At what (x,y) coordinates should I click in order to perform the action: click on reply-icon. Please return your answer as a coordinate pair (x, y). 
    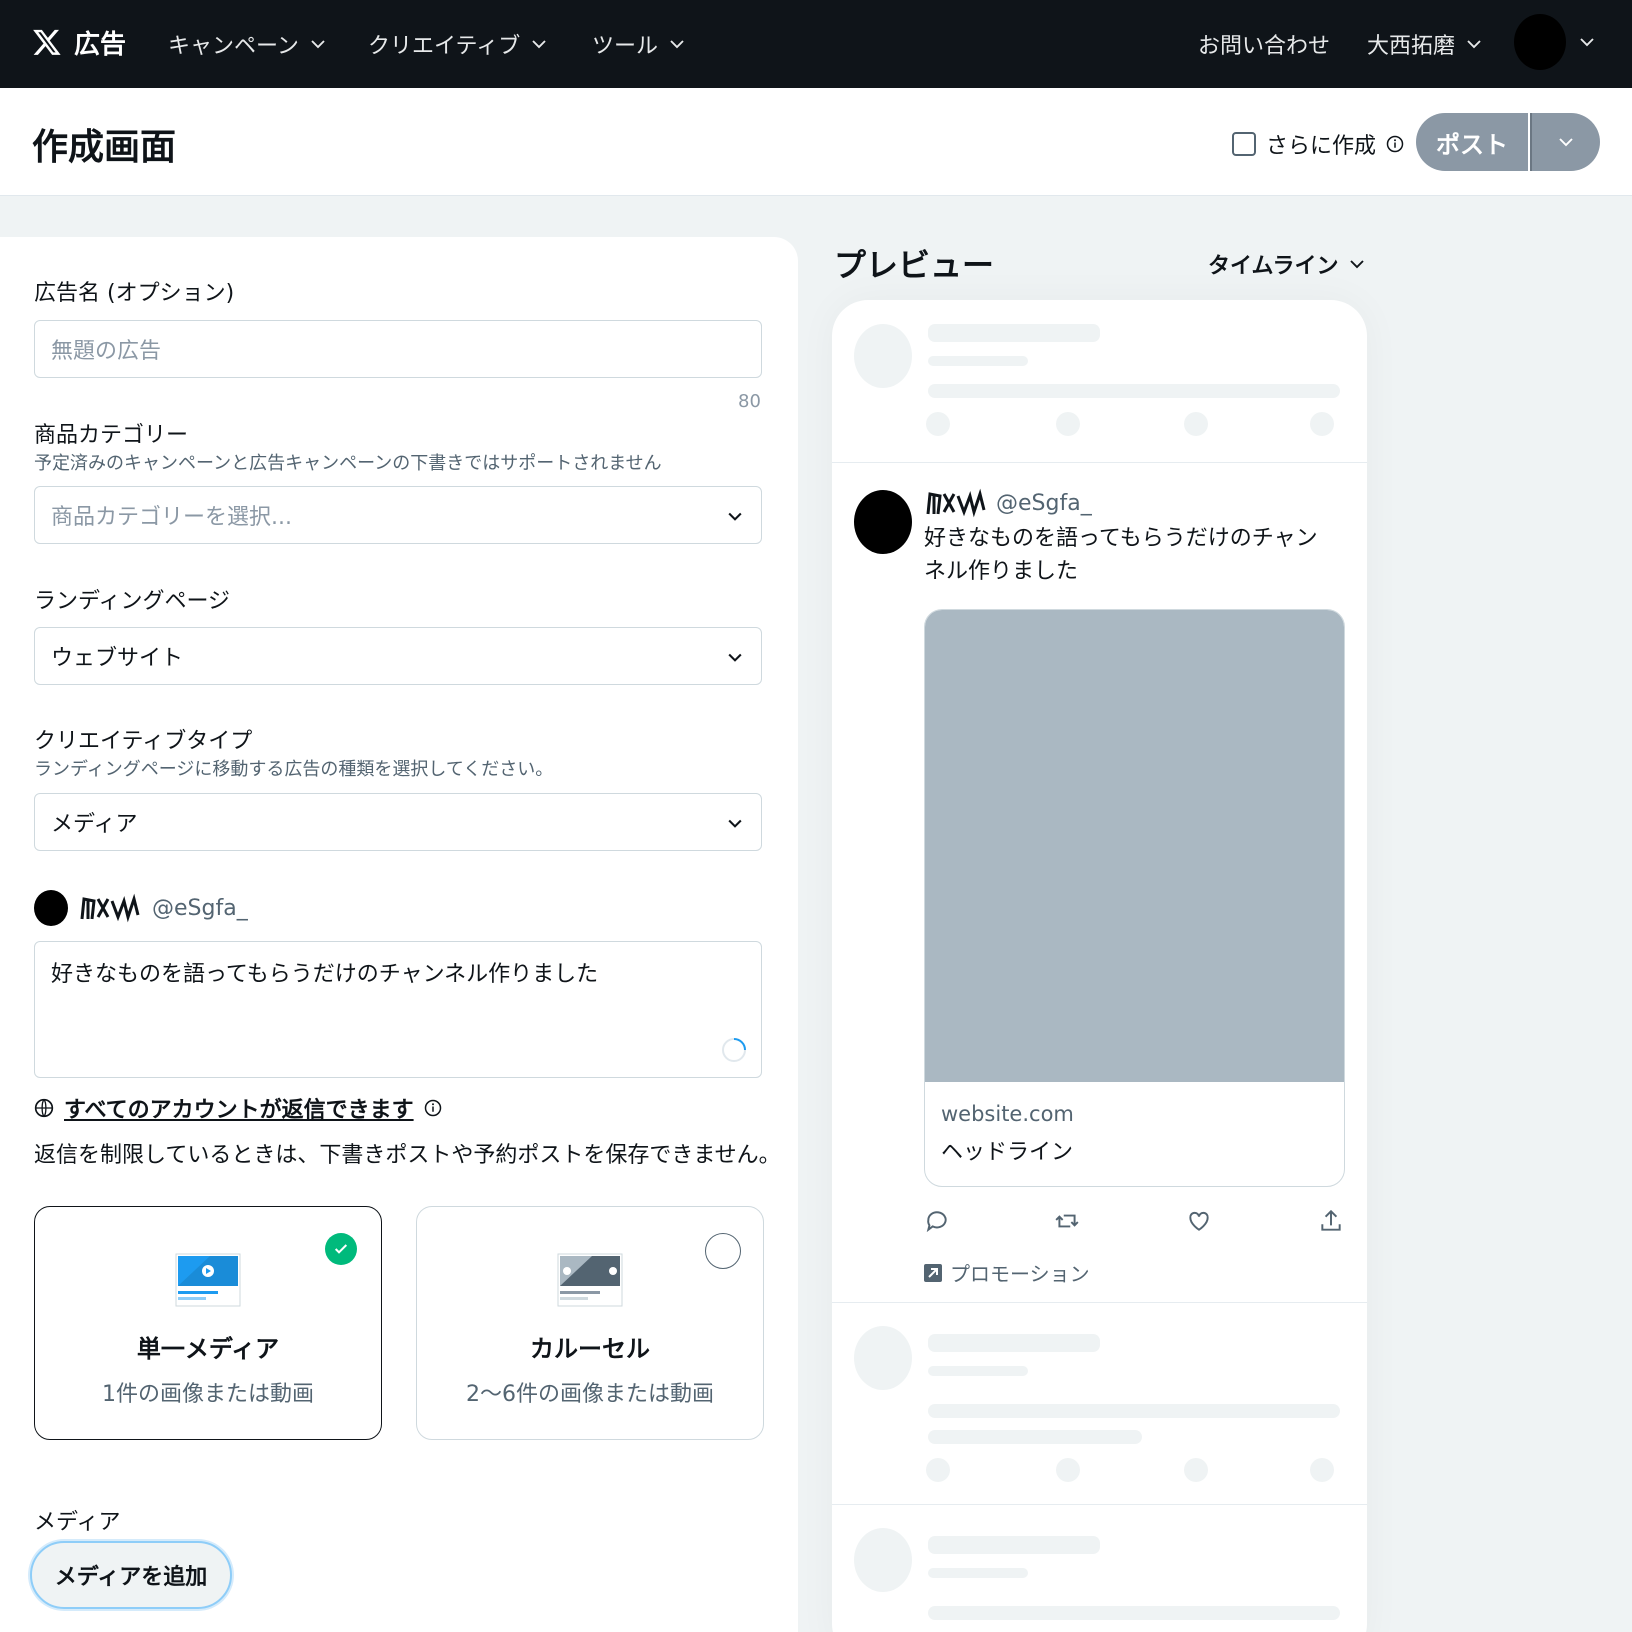
    Looking at the image, I should click on (937, 1221).